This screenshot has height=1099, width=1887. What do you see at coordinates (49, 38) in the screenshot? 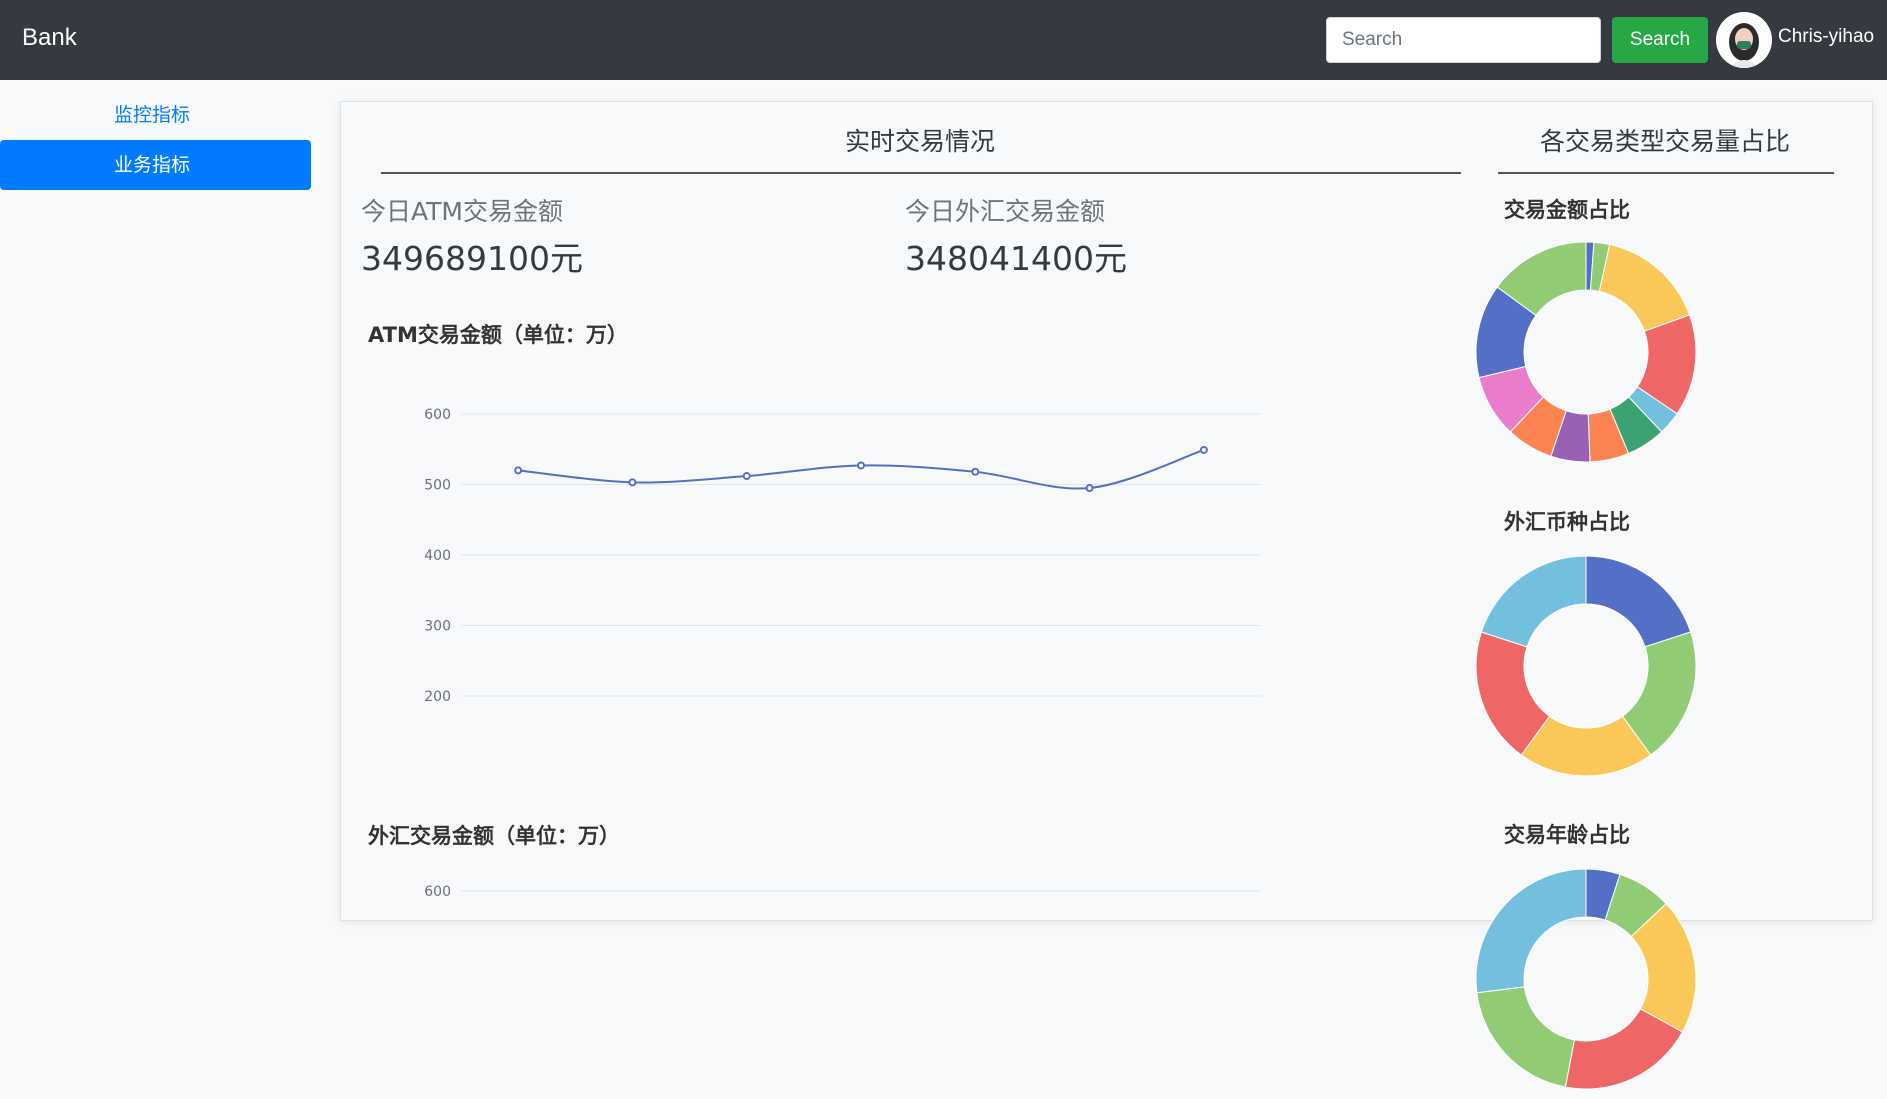
I see `brand-logo: Bank` at bounding box center [49, 38].